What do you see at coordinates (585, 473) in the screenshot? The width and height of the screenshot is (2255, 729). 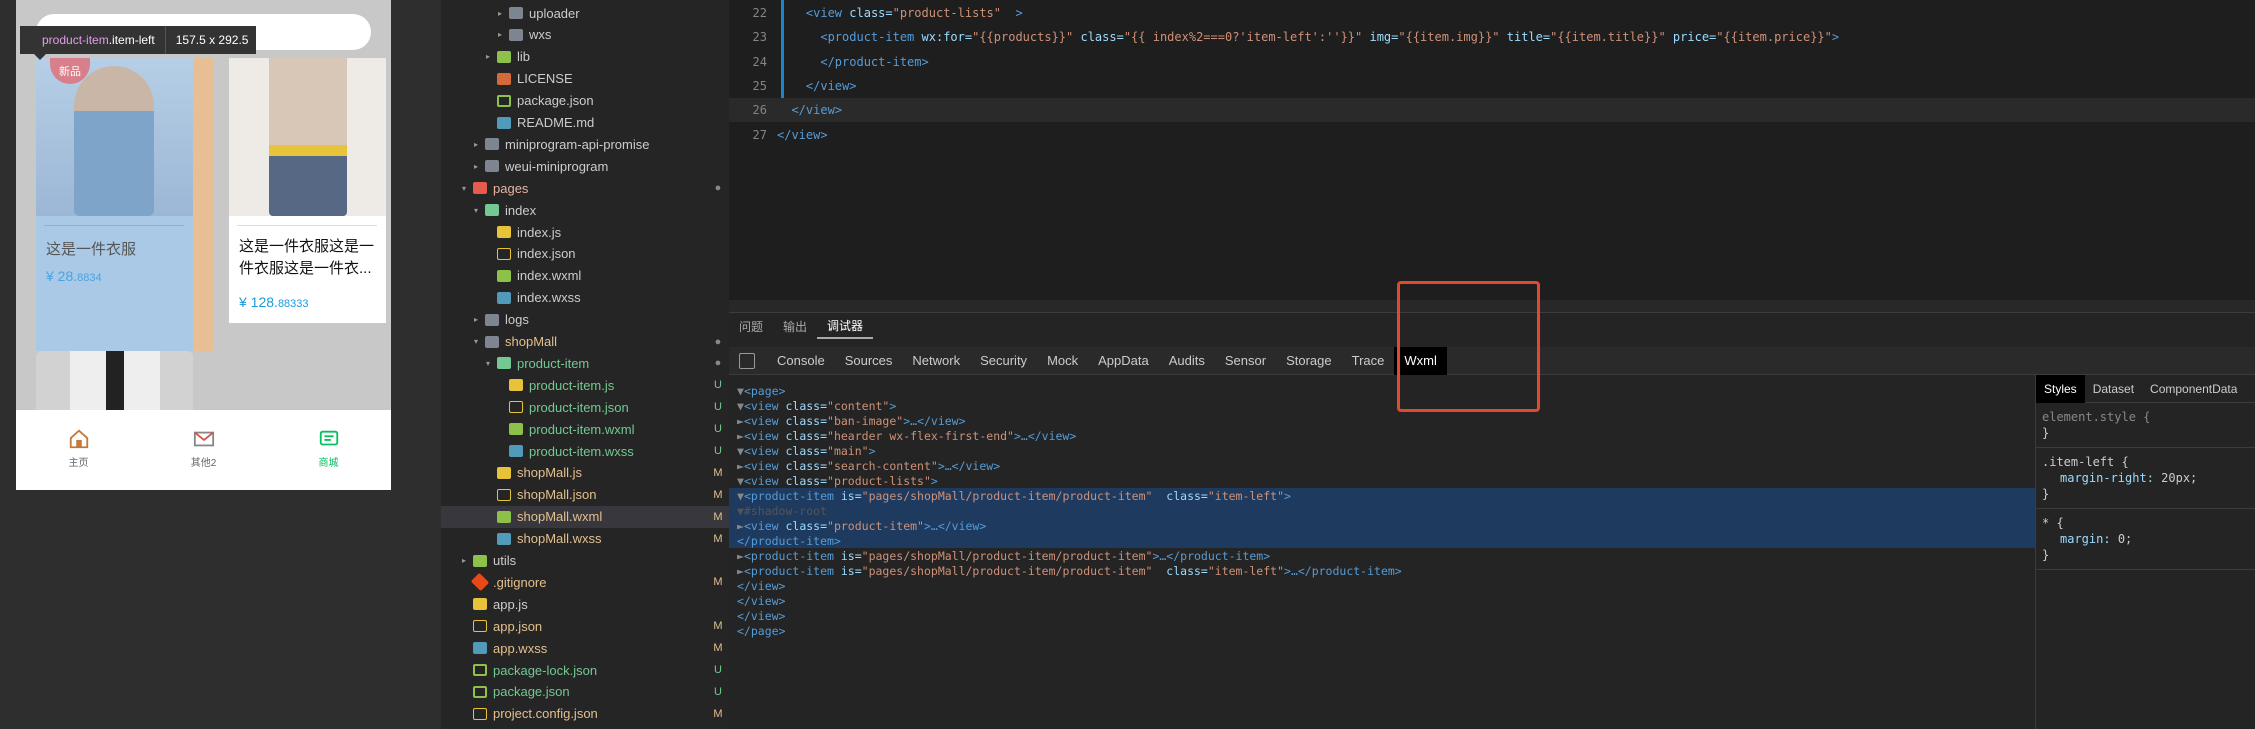 I see `file-tree-item: shopMall.js M` at bounding box center [585, 473].